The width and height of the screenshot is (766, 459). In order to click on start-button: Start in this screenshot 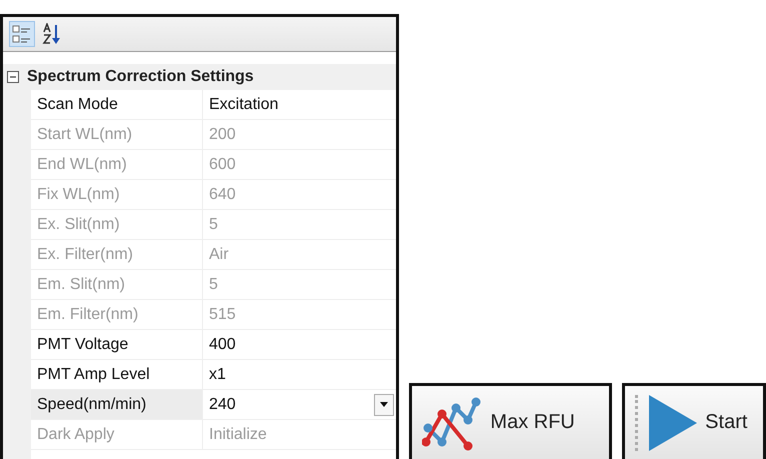, I will do `click(694, 421)`.